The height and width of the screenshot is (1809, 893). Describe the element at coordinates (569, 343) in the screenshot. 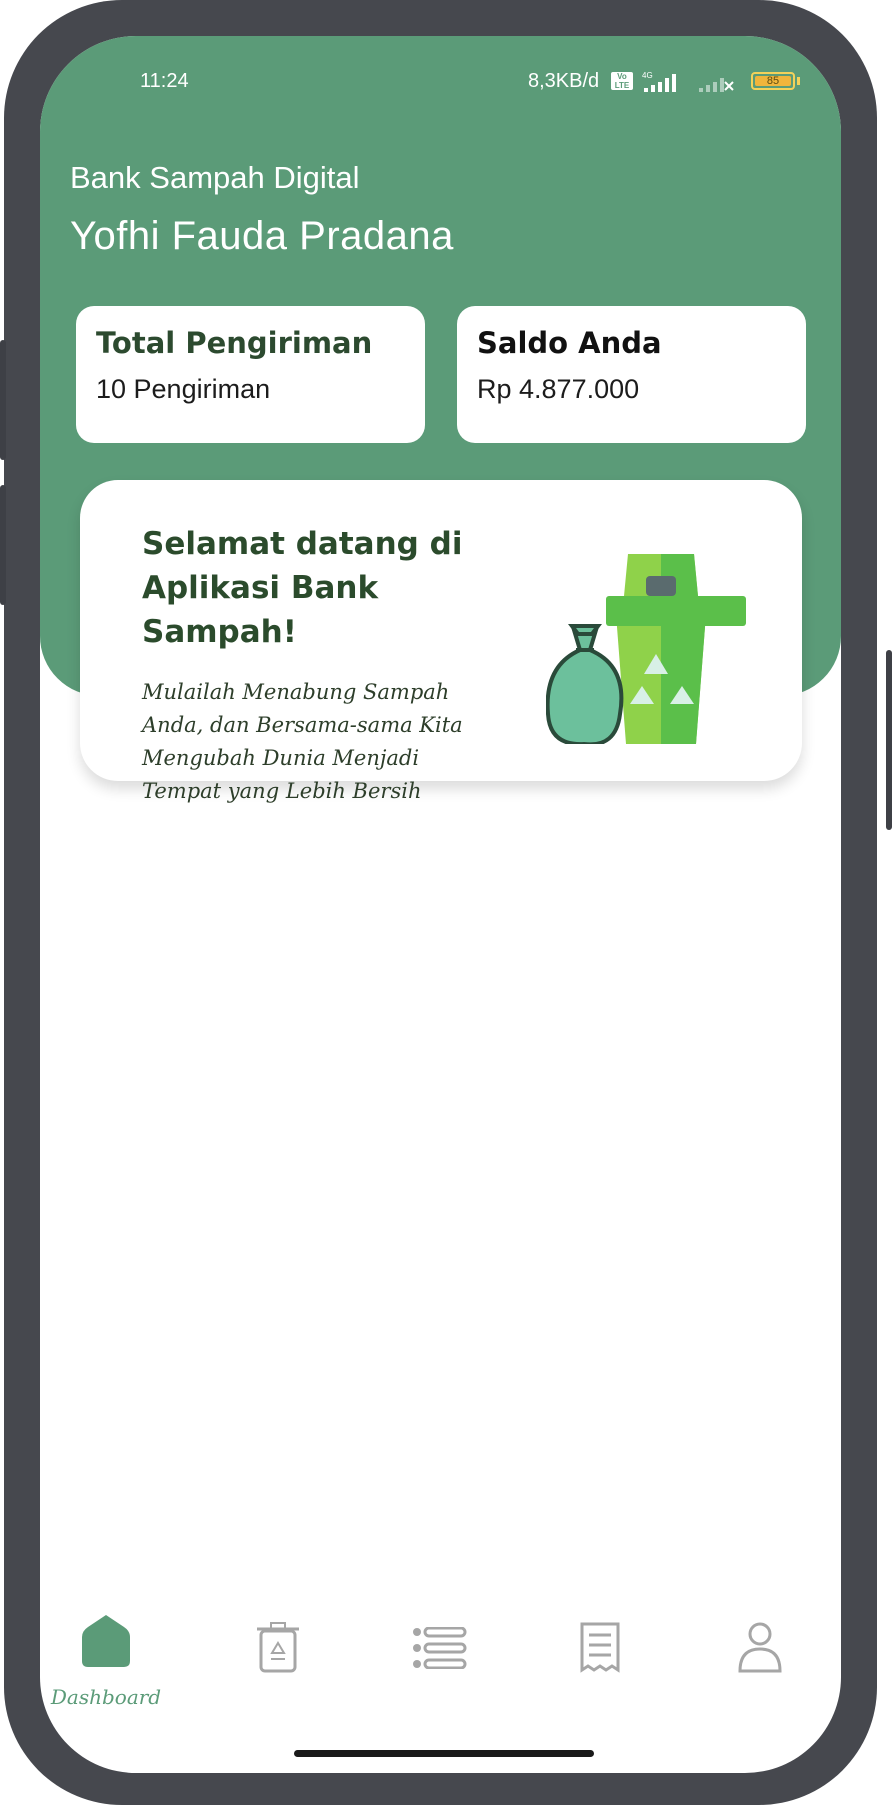

I see `balance-title: Saldo Anda` at that location.